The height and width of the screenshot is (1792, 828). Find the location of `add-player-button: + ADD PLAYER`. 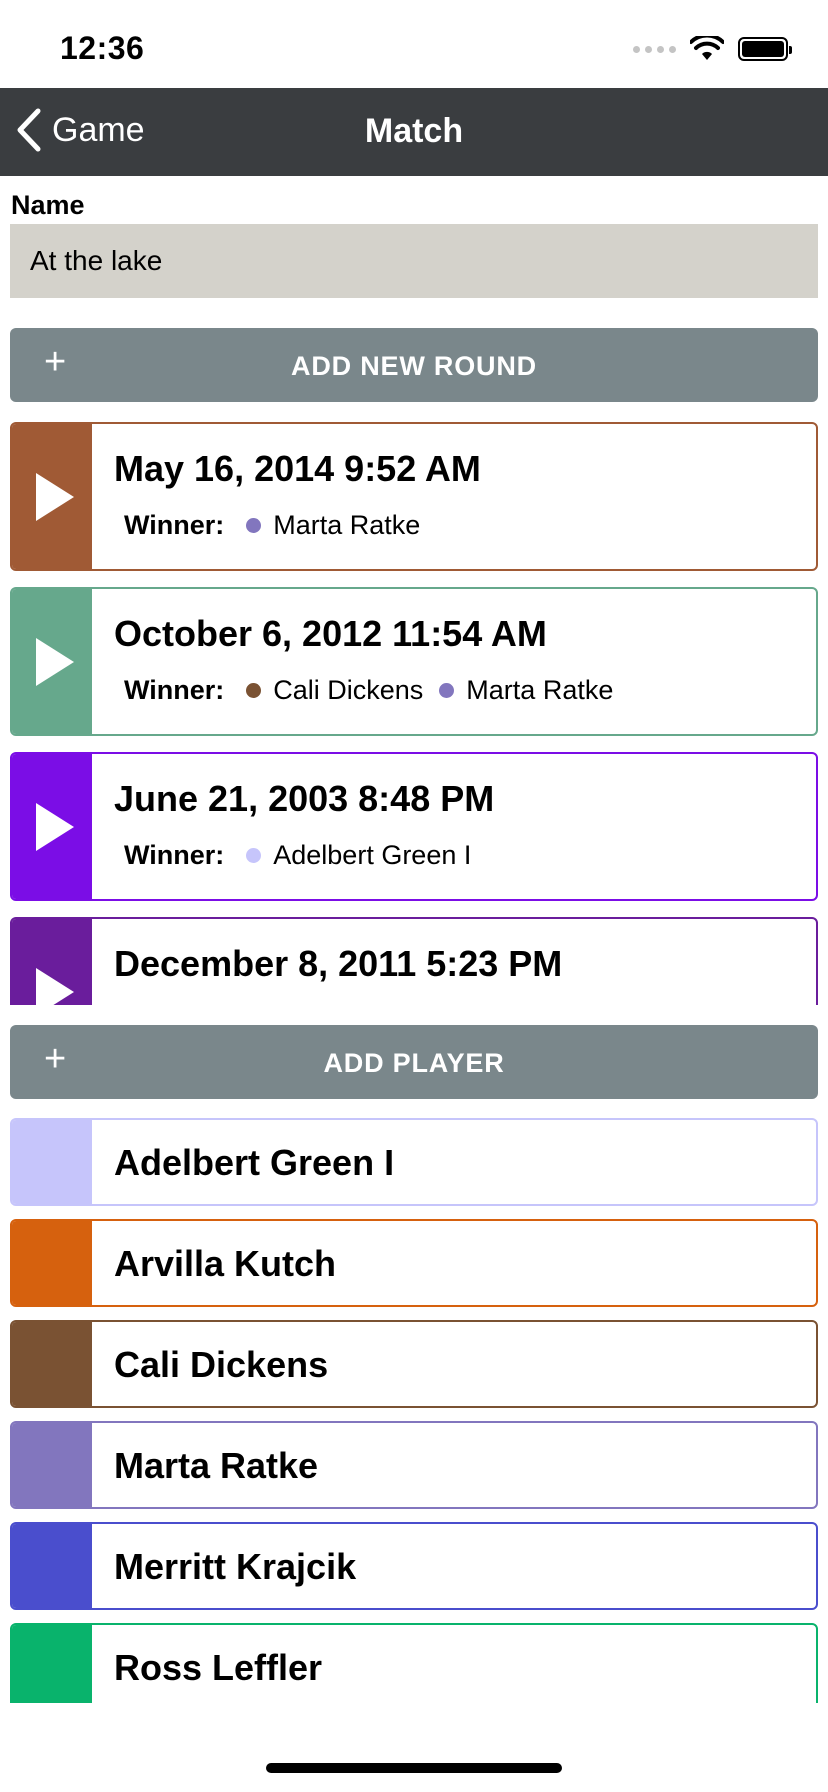

add-player-button: + ADD PLAYER is located at coordinates (414, 1062).